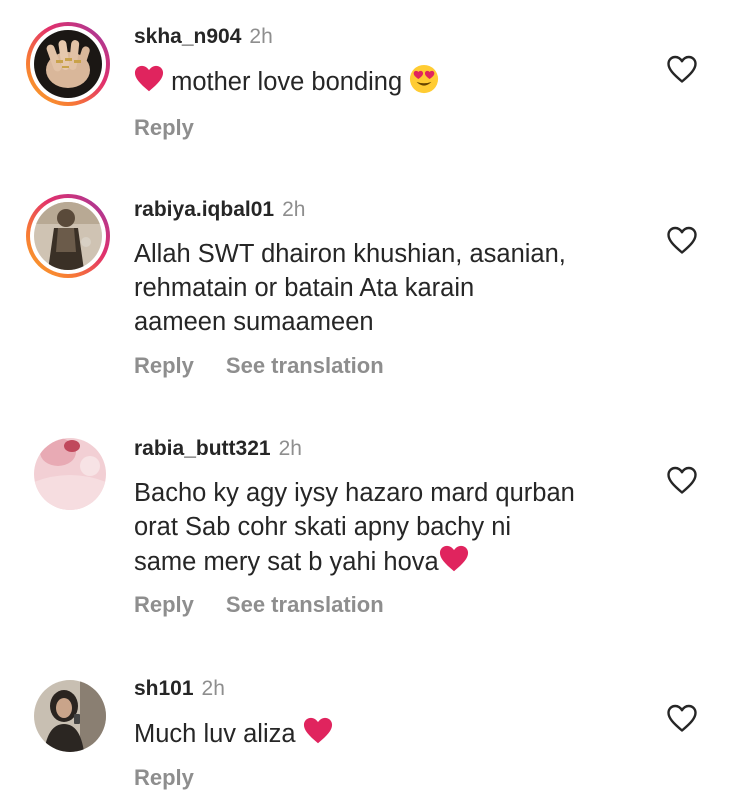  I want to click on comment-line: same mery sat b yahi hova, so click(286, 562).